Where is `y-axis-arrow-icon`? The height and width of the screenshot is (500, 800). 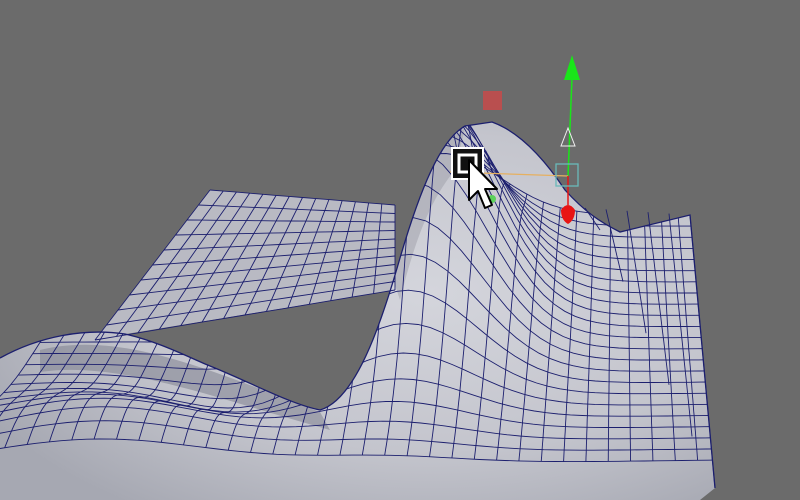 y-axis-arrow-icon is located at coordinates (572, 67).